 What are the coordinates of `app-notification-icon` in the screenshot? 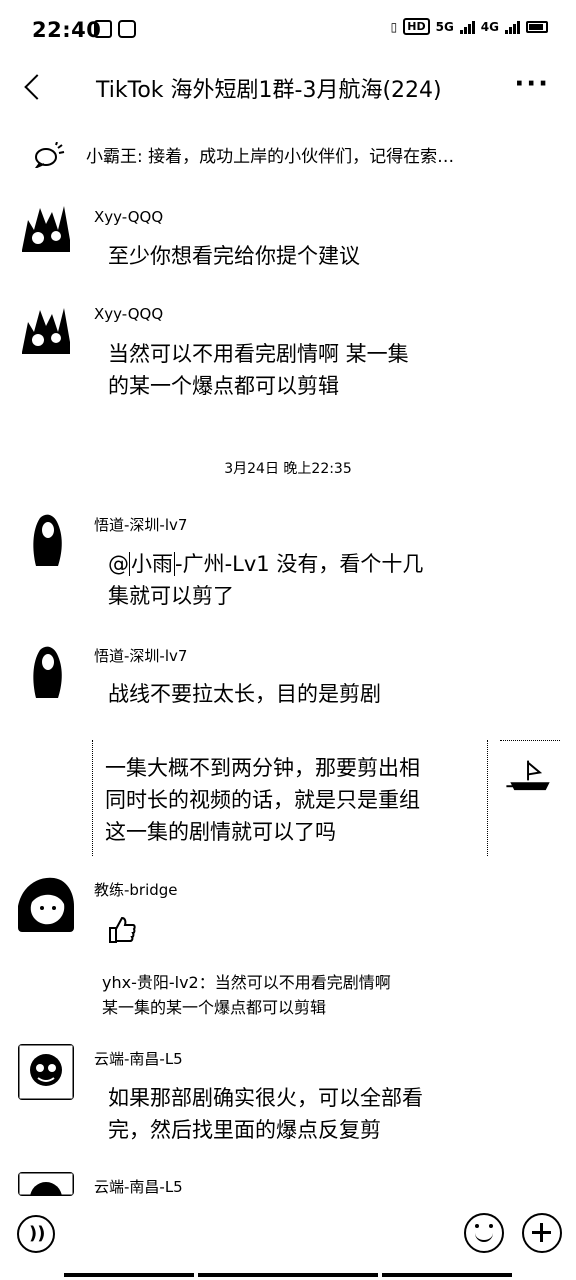 It's located at (127, 29).